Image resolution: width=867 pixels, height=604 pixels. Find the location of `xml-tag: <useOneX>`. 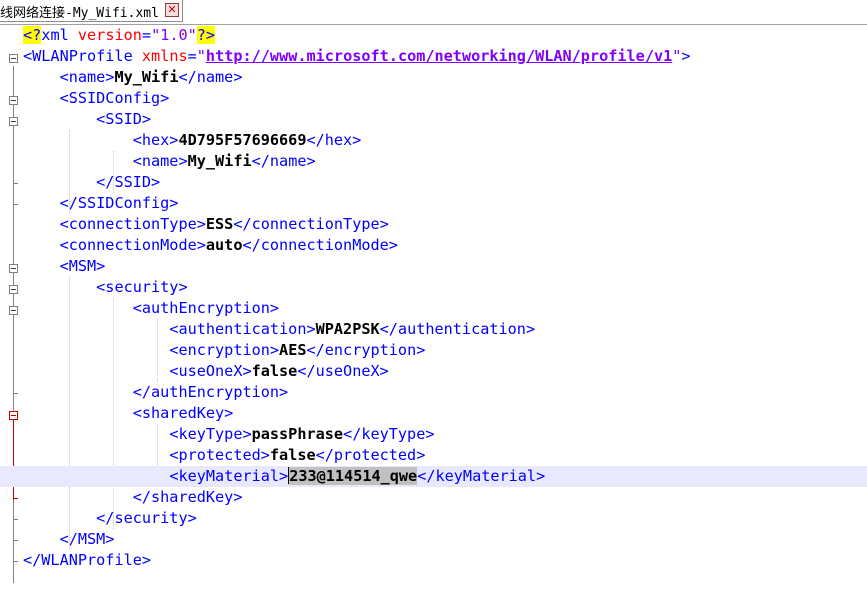

xml-tag: <useOneX> is located at coordinates (210, 371).